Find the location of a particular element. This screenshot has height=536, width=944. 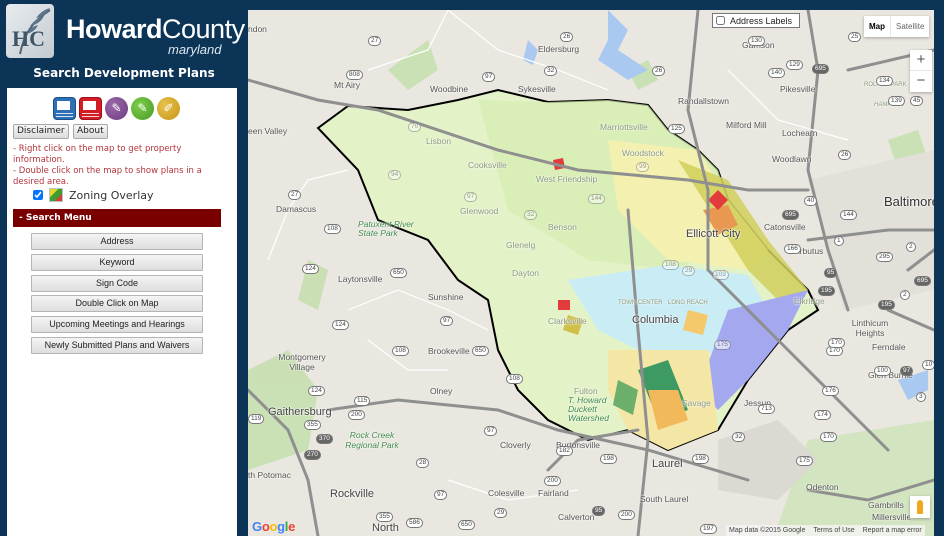

red-window-icon is located at coordinates (90, 108).